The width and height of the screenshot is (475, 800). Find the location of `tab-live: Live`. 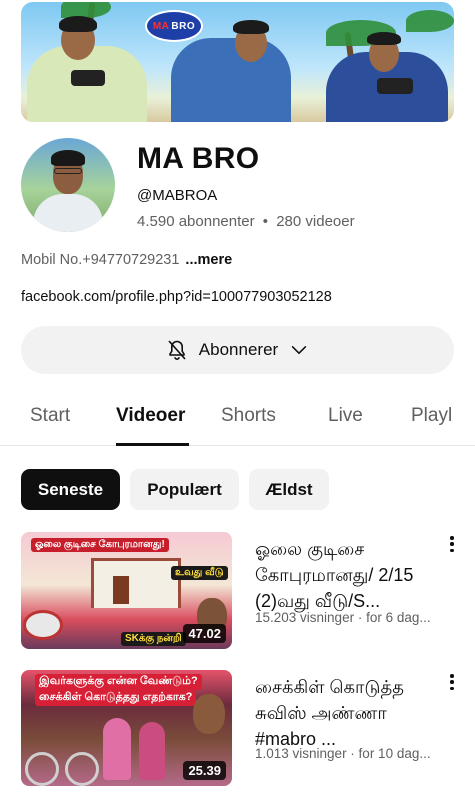

tab-live: Live is located at coordinates (345, 416).